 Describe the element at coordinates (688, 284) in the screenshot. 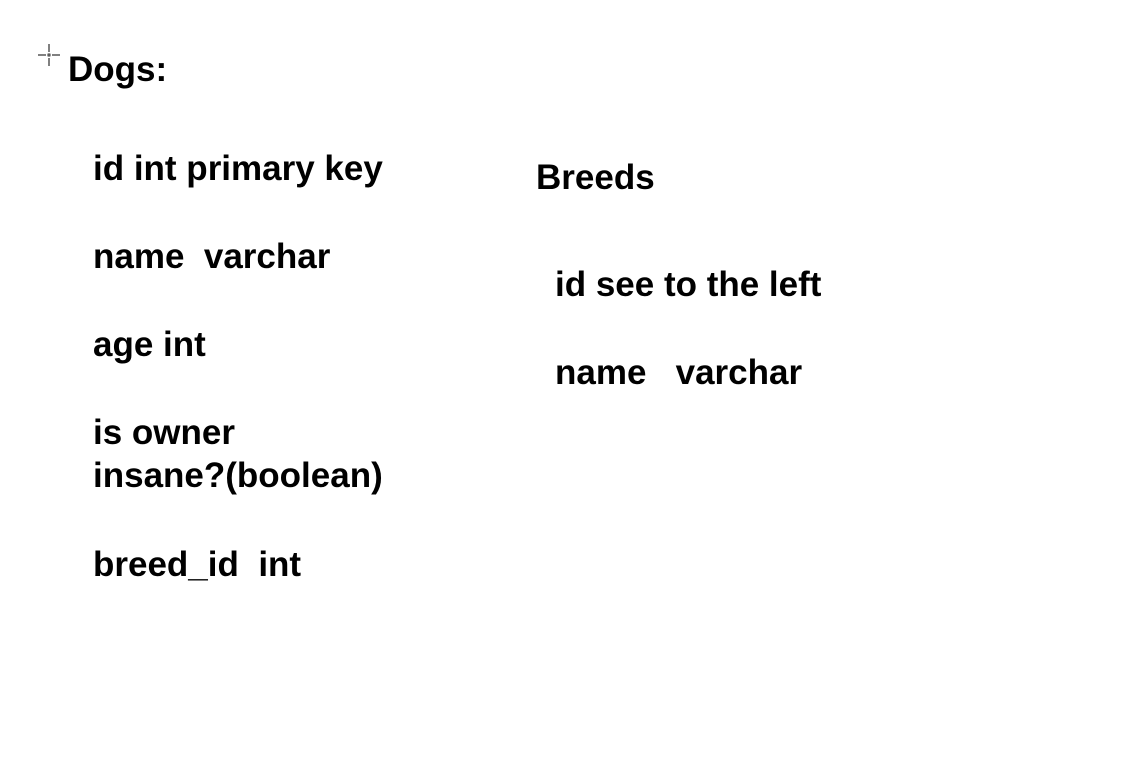

I see `breeds-field-id: id see to the left` at that location.